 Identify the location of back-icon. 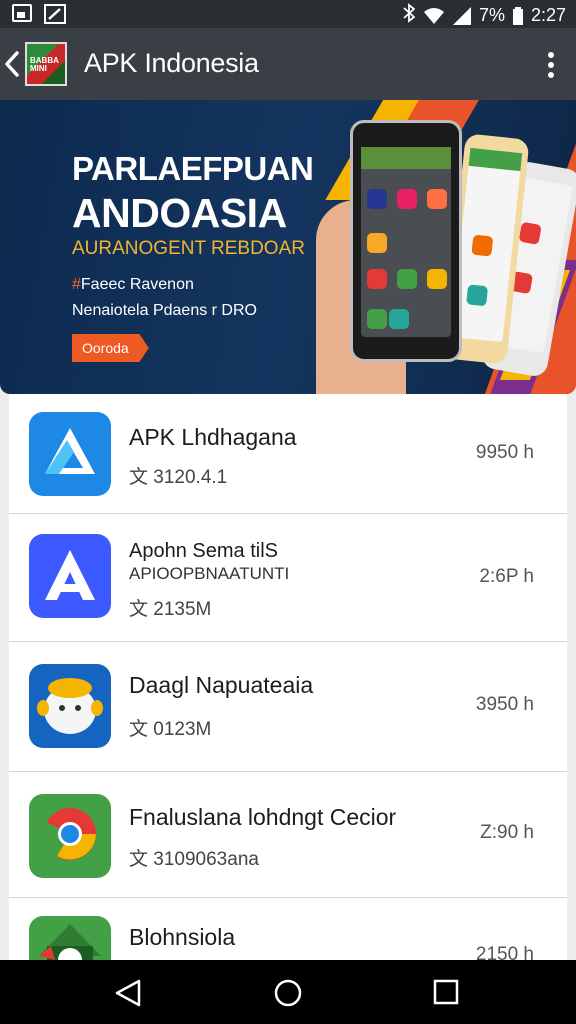
(12, 64).